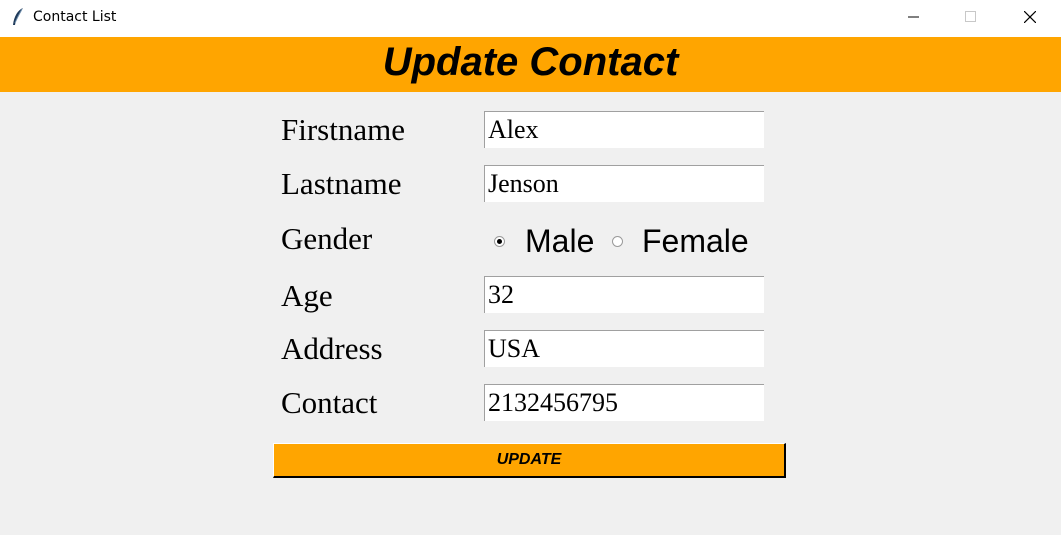  What do you see at coordinates (530, 18) in the screenshot?
I see `title-bar: Contact List` at bounding box center [530, 18].